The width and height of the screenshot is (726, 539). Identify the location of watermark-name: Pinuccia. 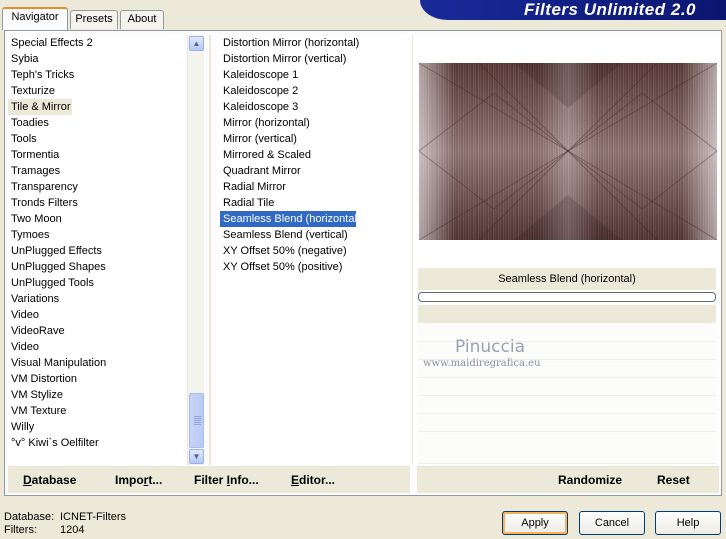
(490, 347).